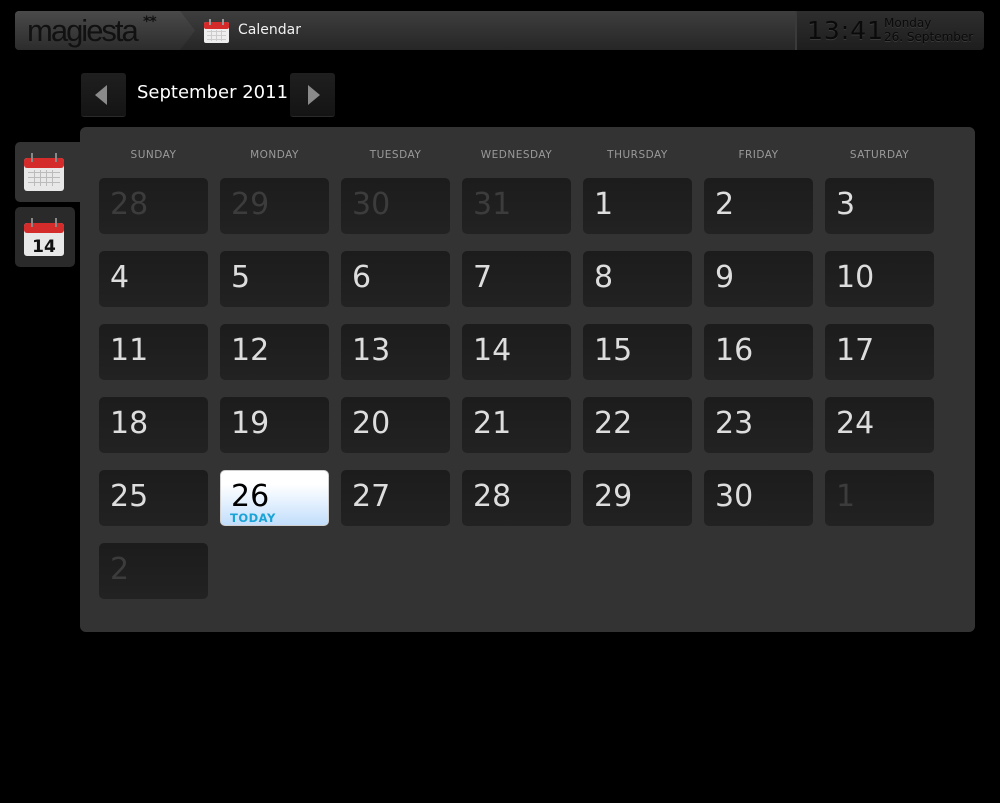 This screenshot has height=803, width=1000. I want to click on day-cell: 17, so click(879, 352).